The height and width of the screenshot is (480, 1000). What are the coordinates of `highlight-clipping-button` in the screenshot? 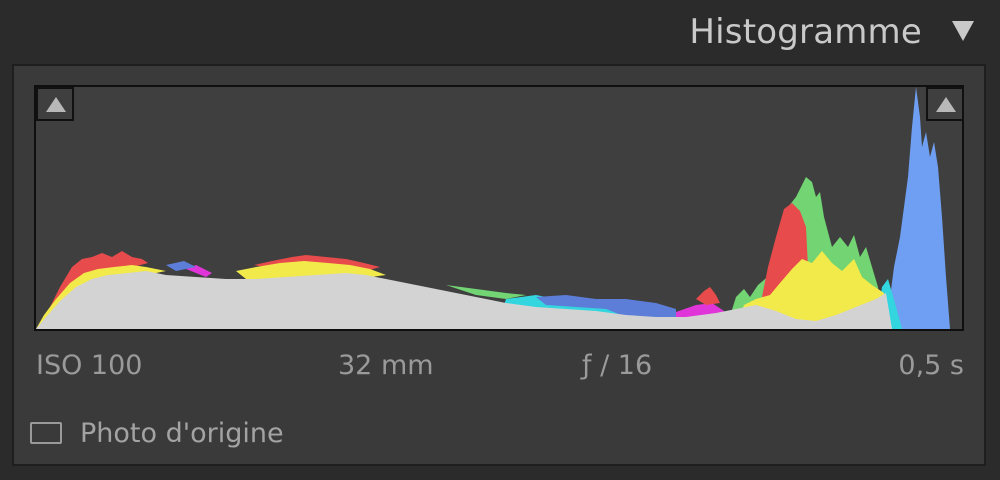 It's located at (945, 104).